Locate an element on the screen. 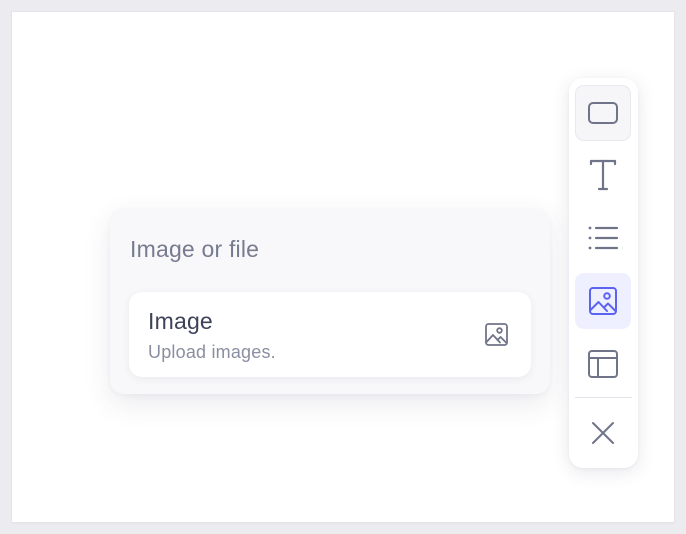  layout-icon is located at coordinates (603, 364).